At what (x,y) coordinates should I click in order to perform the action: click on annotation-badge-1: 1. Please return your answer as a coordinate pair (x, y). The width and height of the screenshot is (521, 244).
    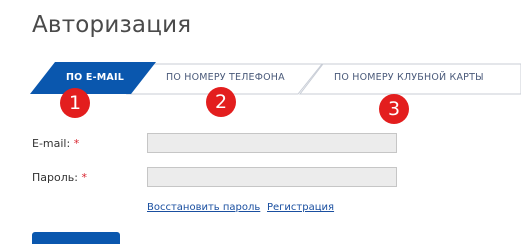
    Looking at the image, I should click on (75, 103).